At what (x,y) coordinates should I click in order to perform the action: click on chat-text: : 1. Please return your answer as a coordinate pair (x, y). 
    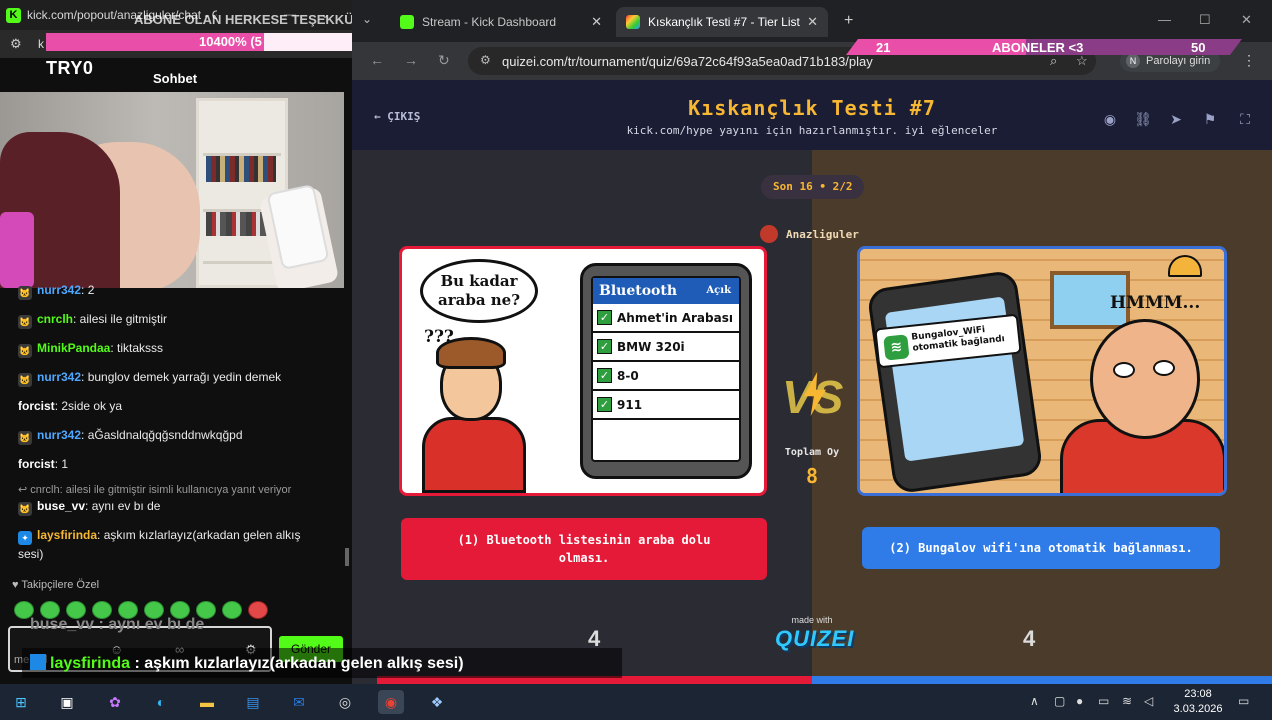
    Looking at the image, I should click on (61, 464).